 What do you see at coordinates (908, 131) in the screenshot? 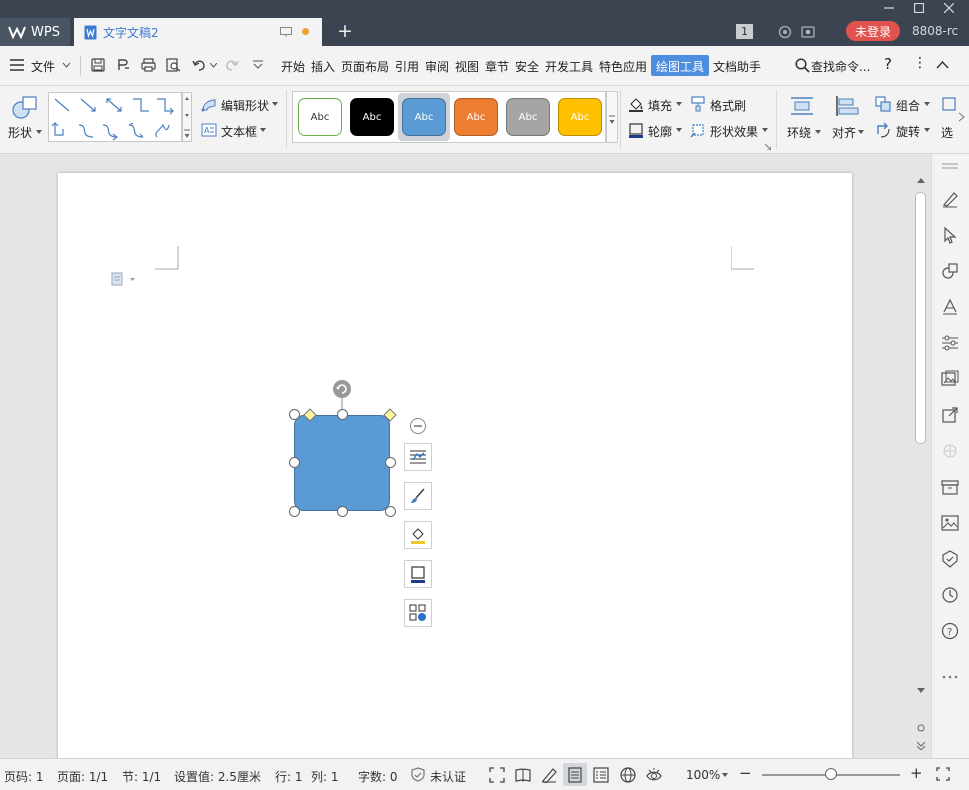
I see `rotate-button: 旋转` at bounding box center [908, 131].